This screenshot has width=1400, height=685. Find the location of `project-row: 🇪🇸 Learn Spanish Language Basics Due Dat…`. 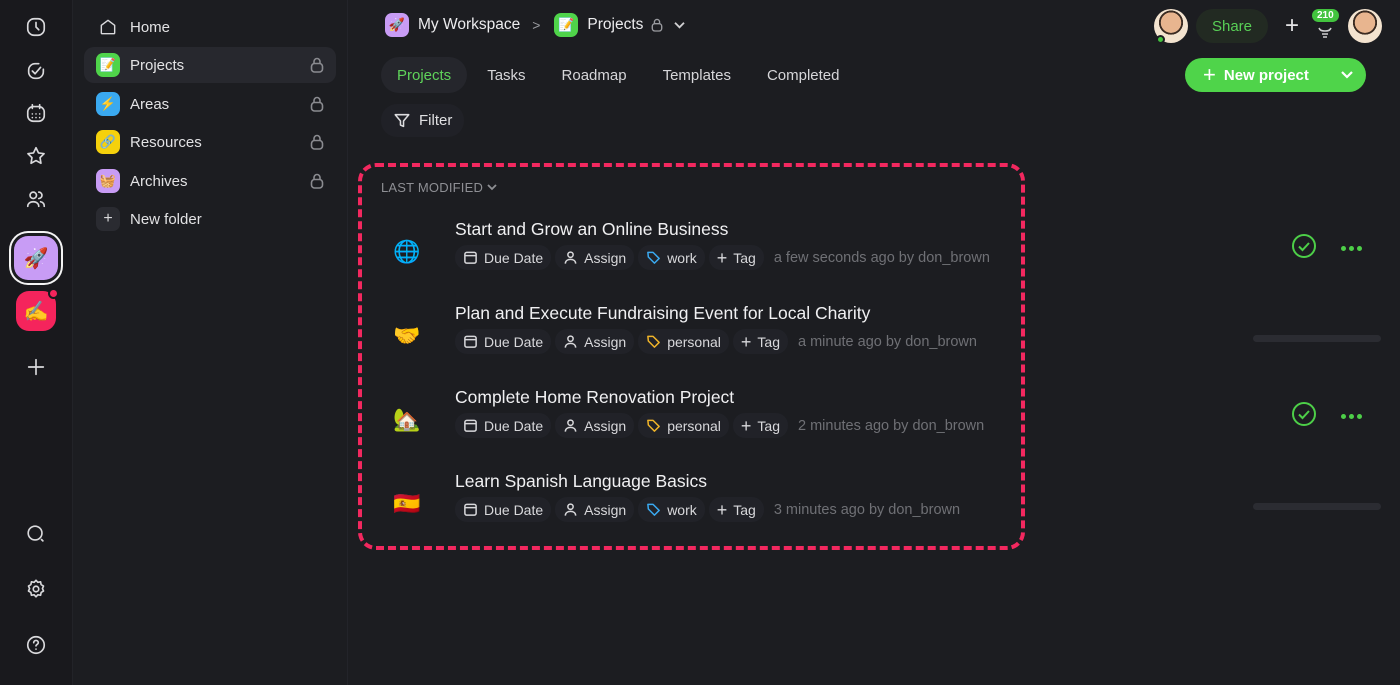

project-row: 🇪🇸 Learn Spanish Language Basics Due Dat… is located at coordinates (881, 506).